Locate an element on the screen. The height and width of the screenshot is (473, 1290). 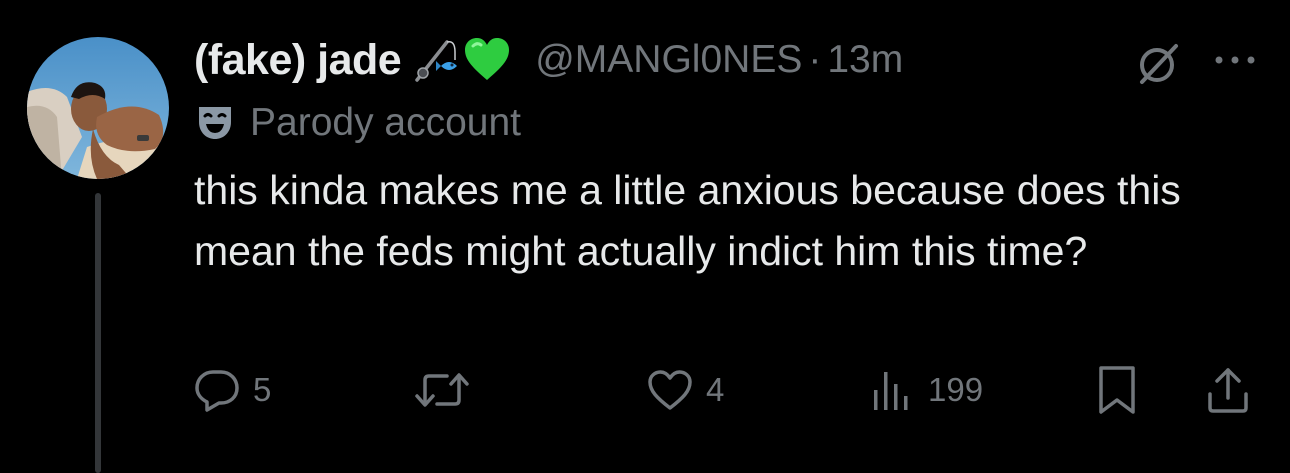
more-dots-icon is located at coordinates (1235, 60).